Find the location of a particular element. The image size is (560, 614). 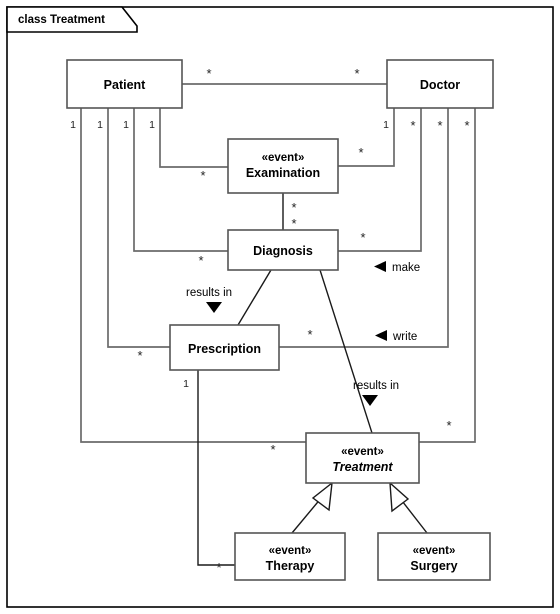

class-box-surgery: «event» Surgery is located at coordinates (434, 556).